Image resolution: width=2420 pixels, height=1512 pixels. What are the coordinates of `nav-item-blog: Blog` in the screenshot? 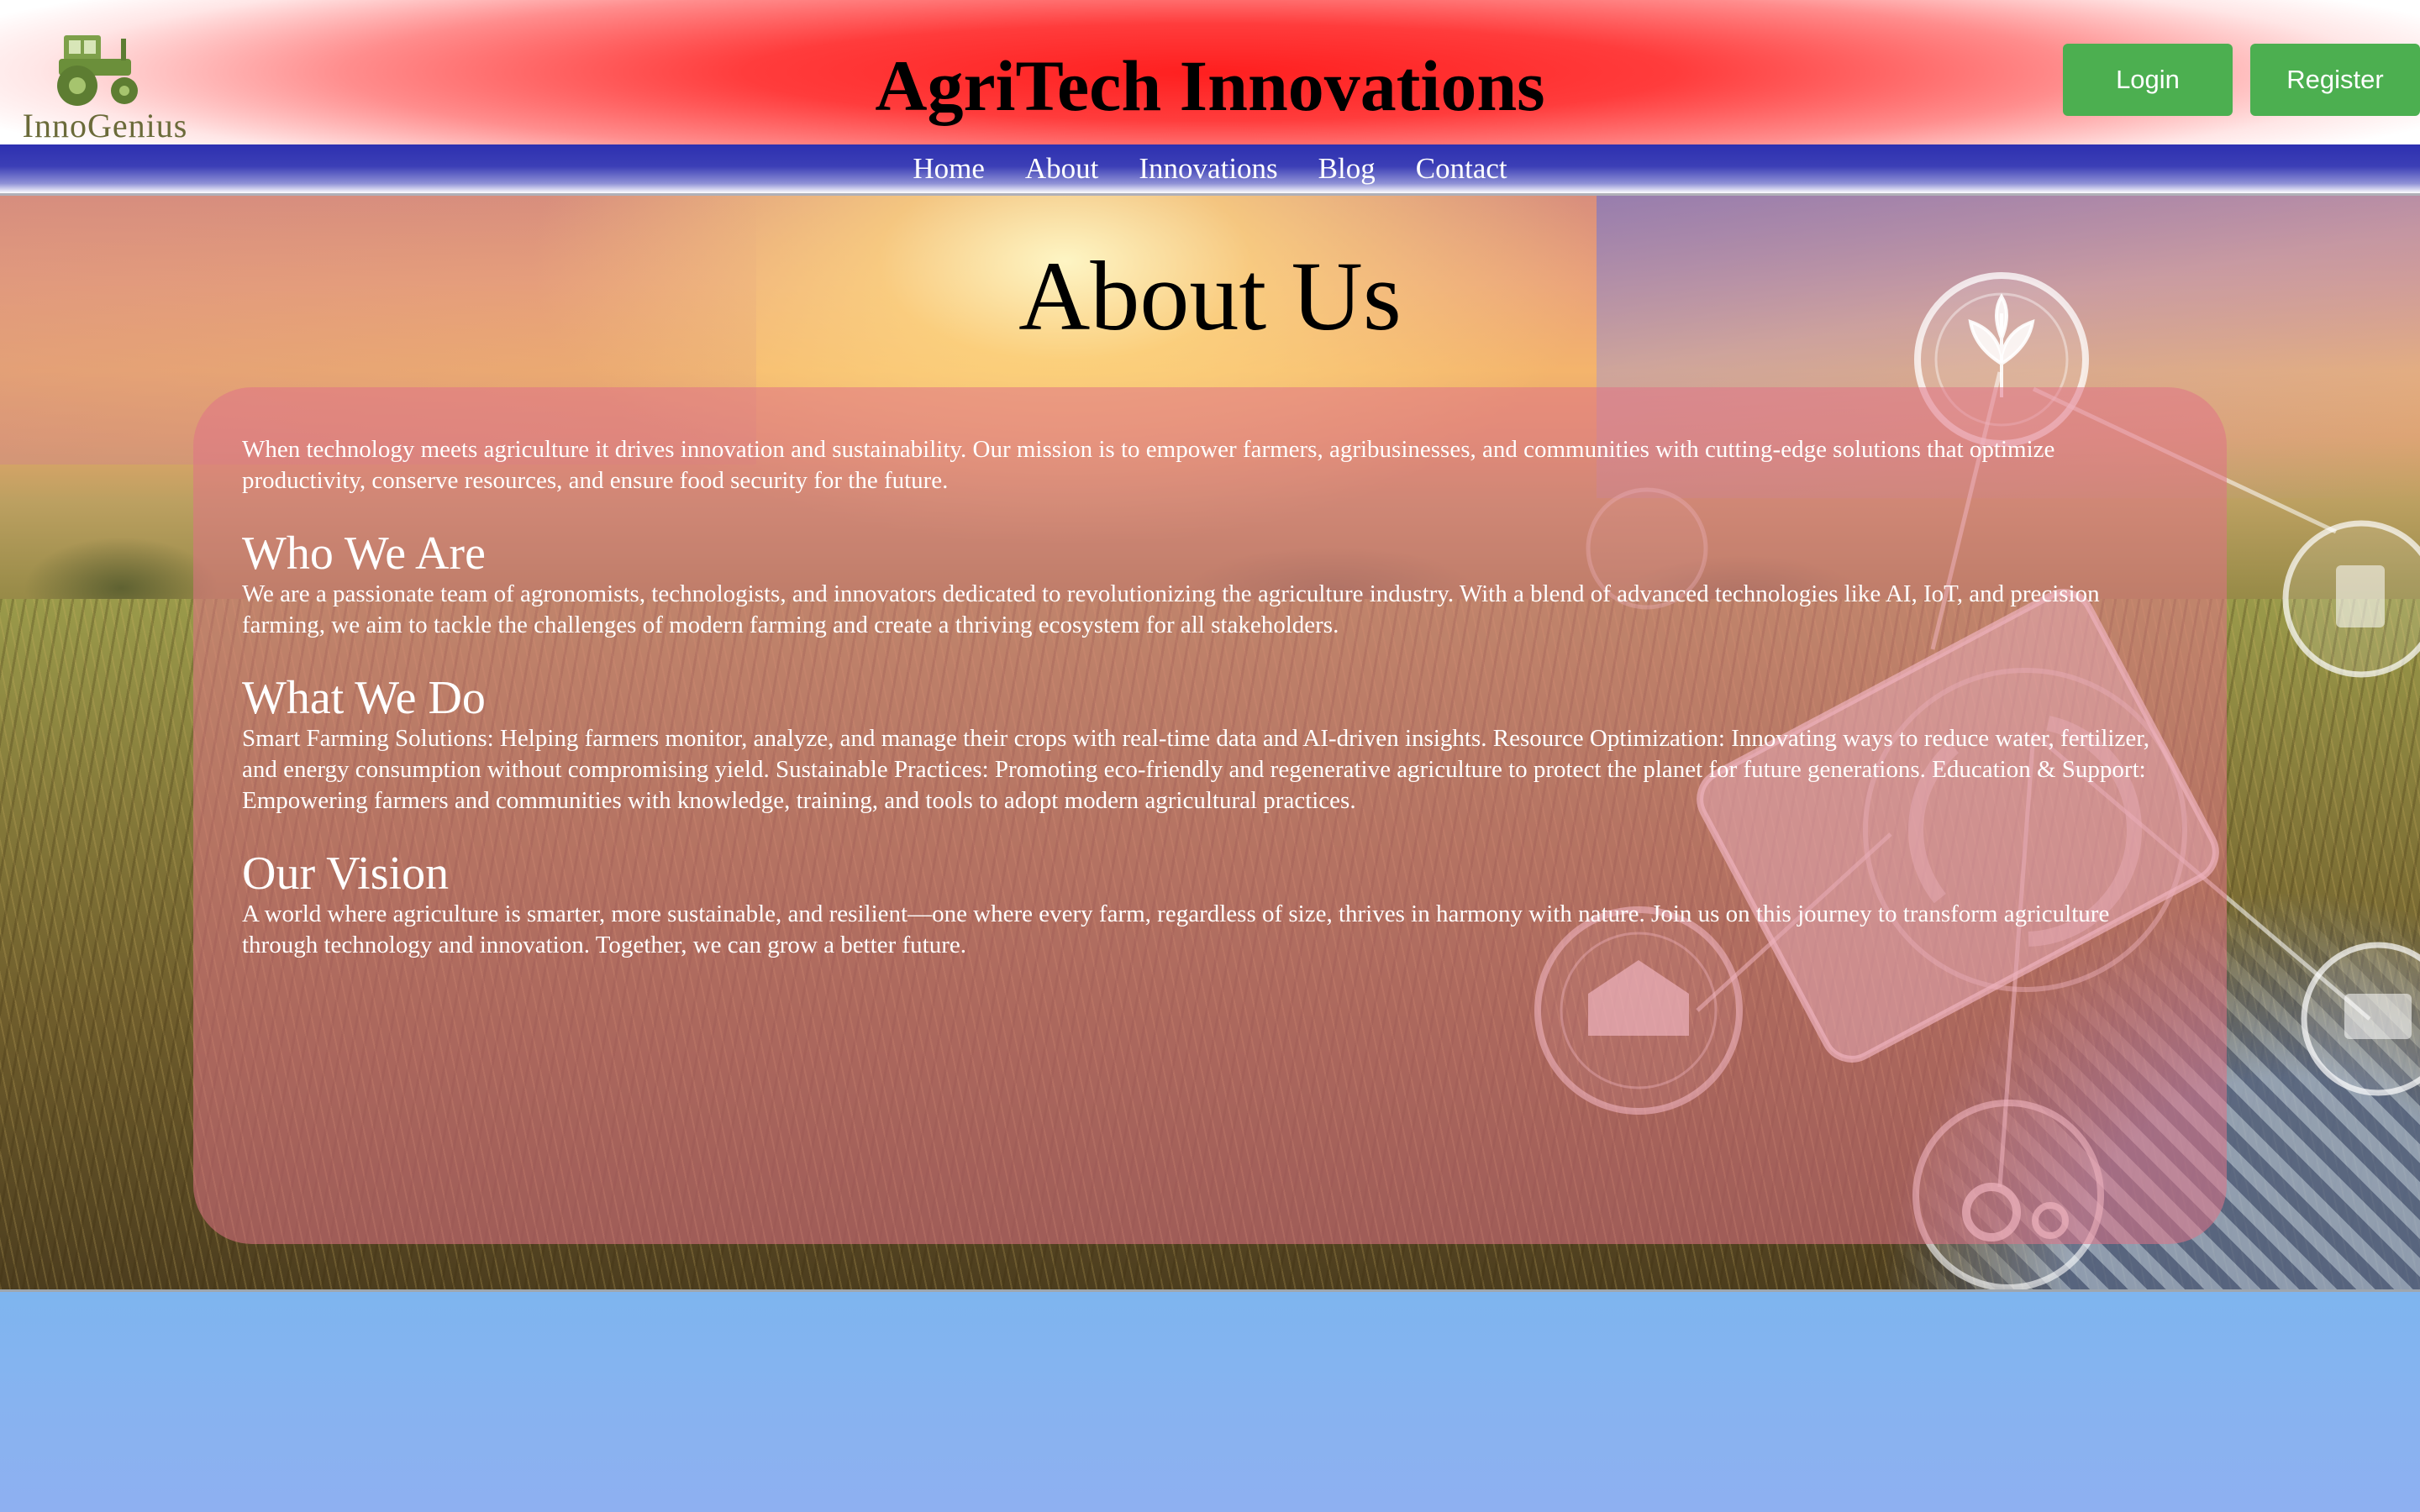 It's located at (1347, 169).